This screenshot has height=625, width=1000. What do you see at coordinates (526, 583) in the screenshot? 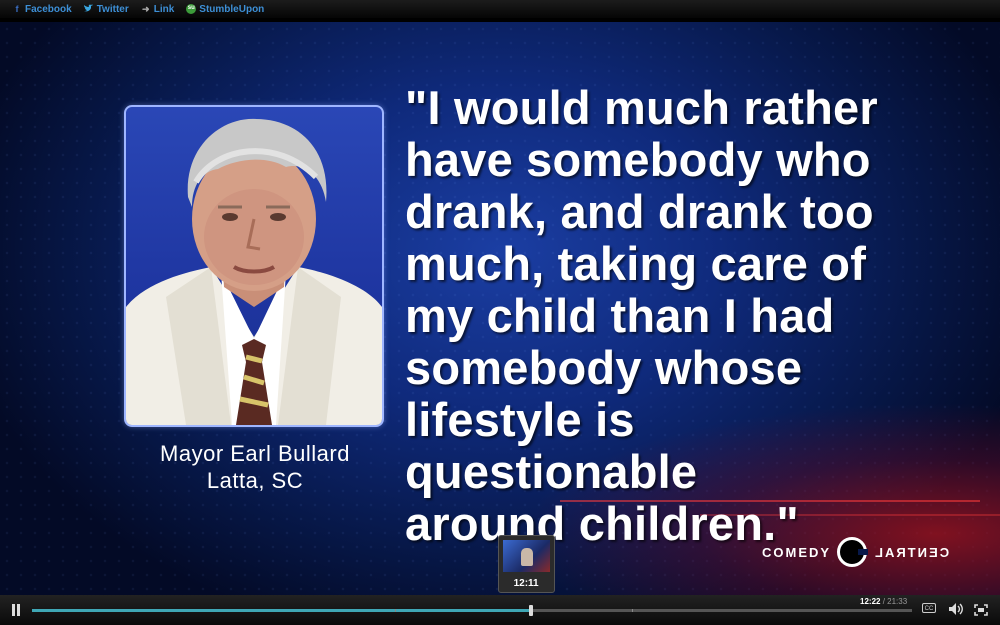
I see `preview-time: 12:11` at bounding box center [526, 583].